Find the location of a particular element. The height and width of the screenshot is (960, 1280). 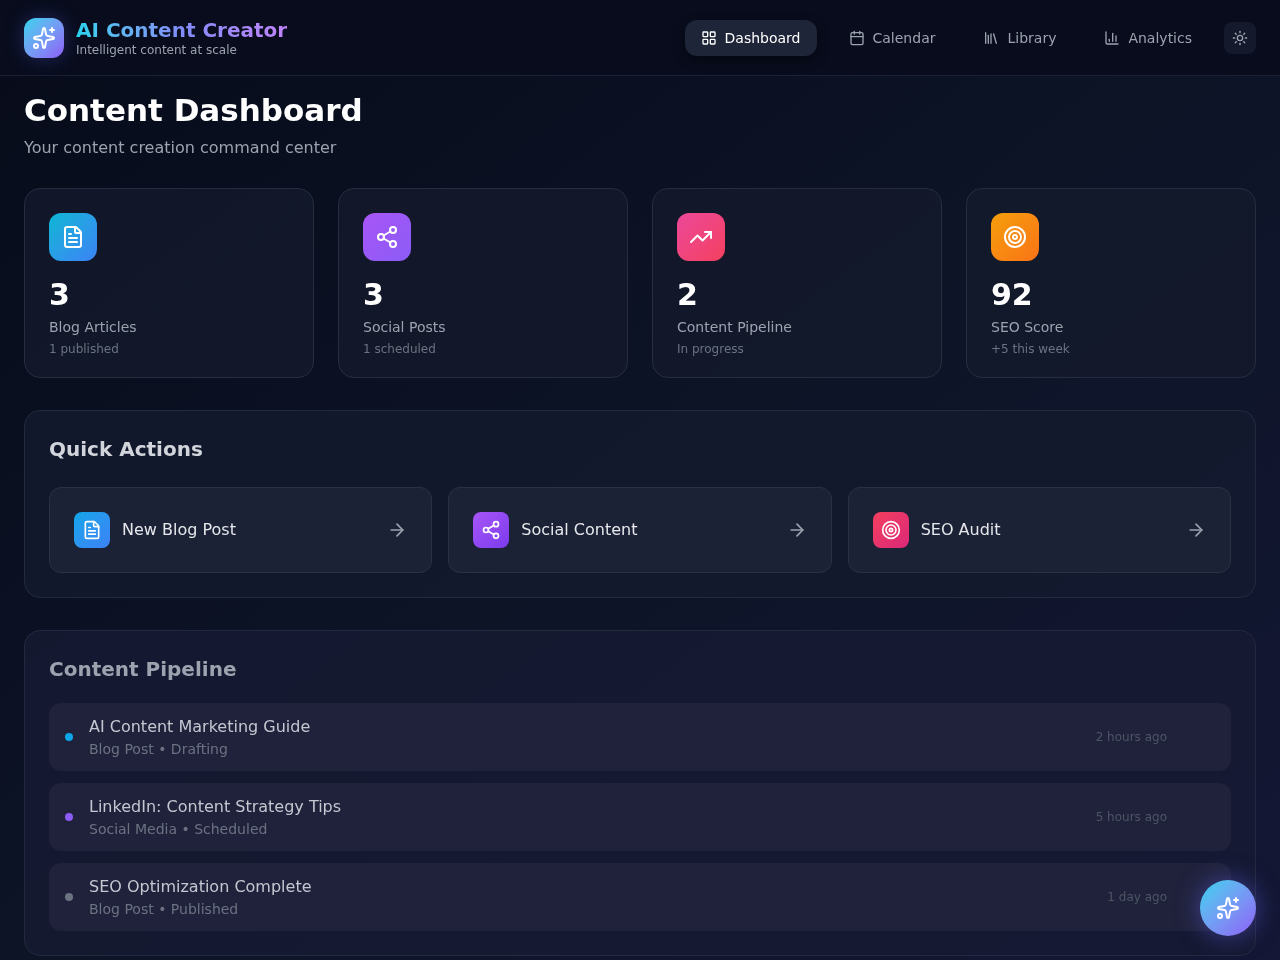

stat-label: Blog Articles is located at coordinates (93, 327).